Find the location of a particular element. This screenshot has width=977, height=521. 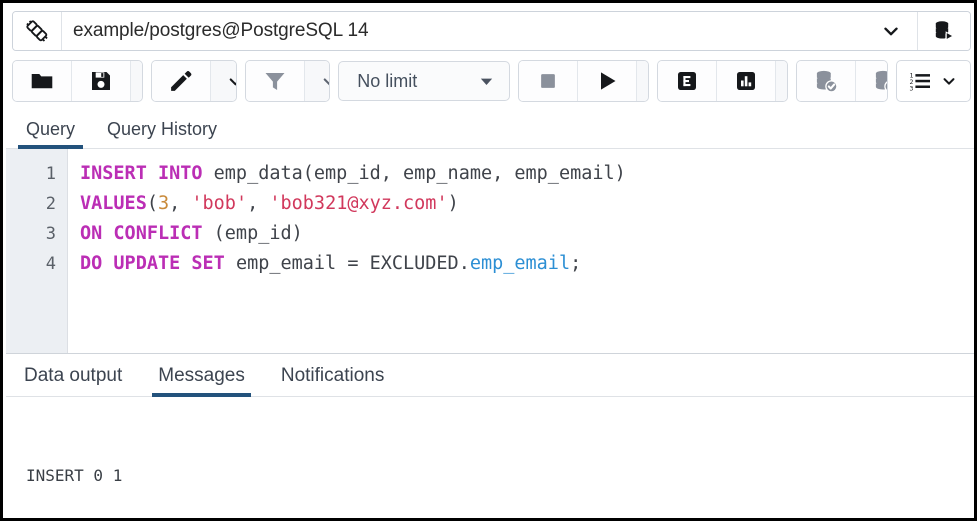

line-number: 1 is located at coordinates (50, 174).